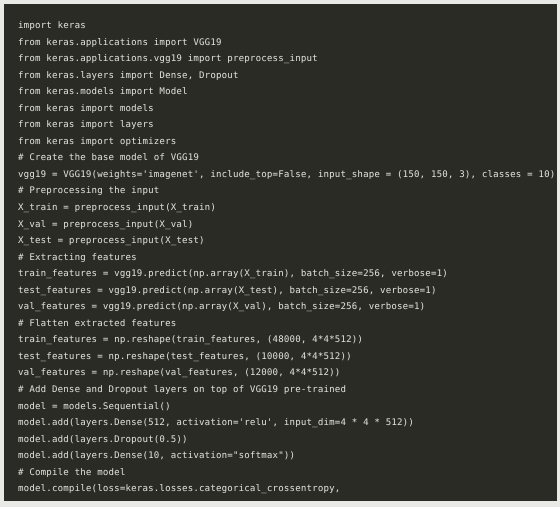 This screenshot has height=507, width=560. Describe the element at coordinates (97, 323) in the screenshot. I see `code-line: # Flatten extracted features` at that location.